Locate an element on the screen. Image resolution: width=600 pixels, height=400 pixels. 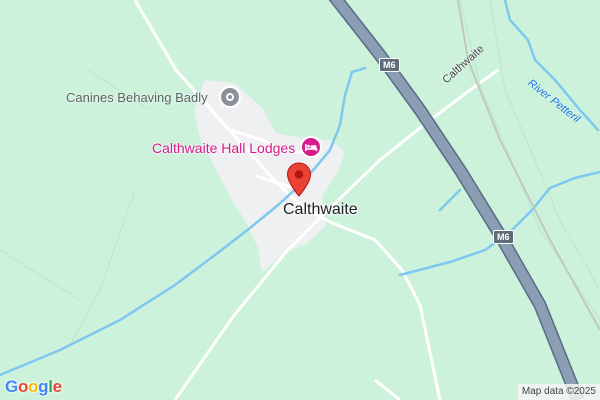
poi-label-canines-behaving-badly: Canines Behaving Badly is located at coordinates (137, 97).